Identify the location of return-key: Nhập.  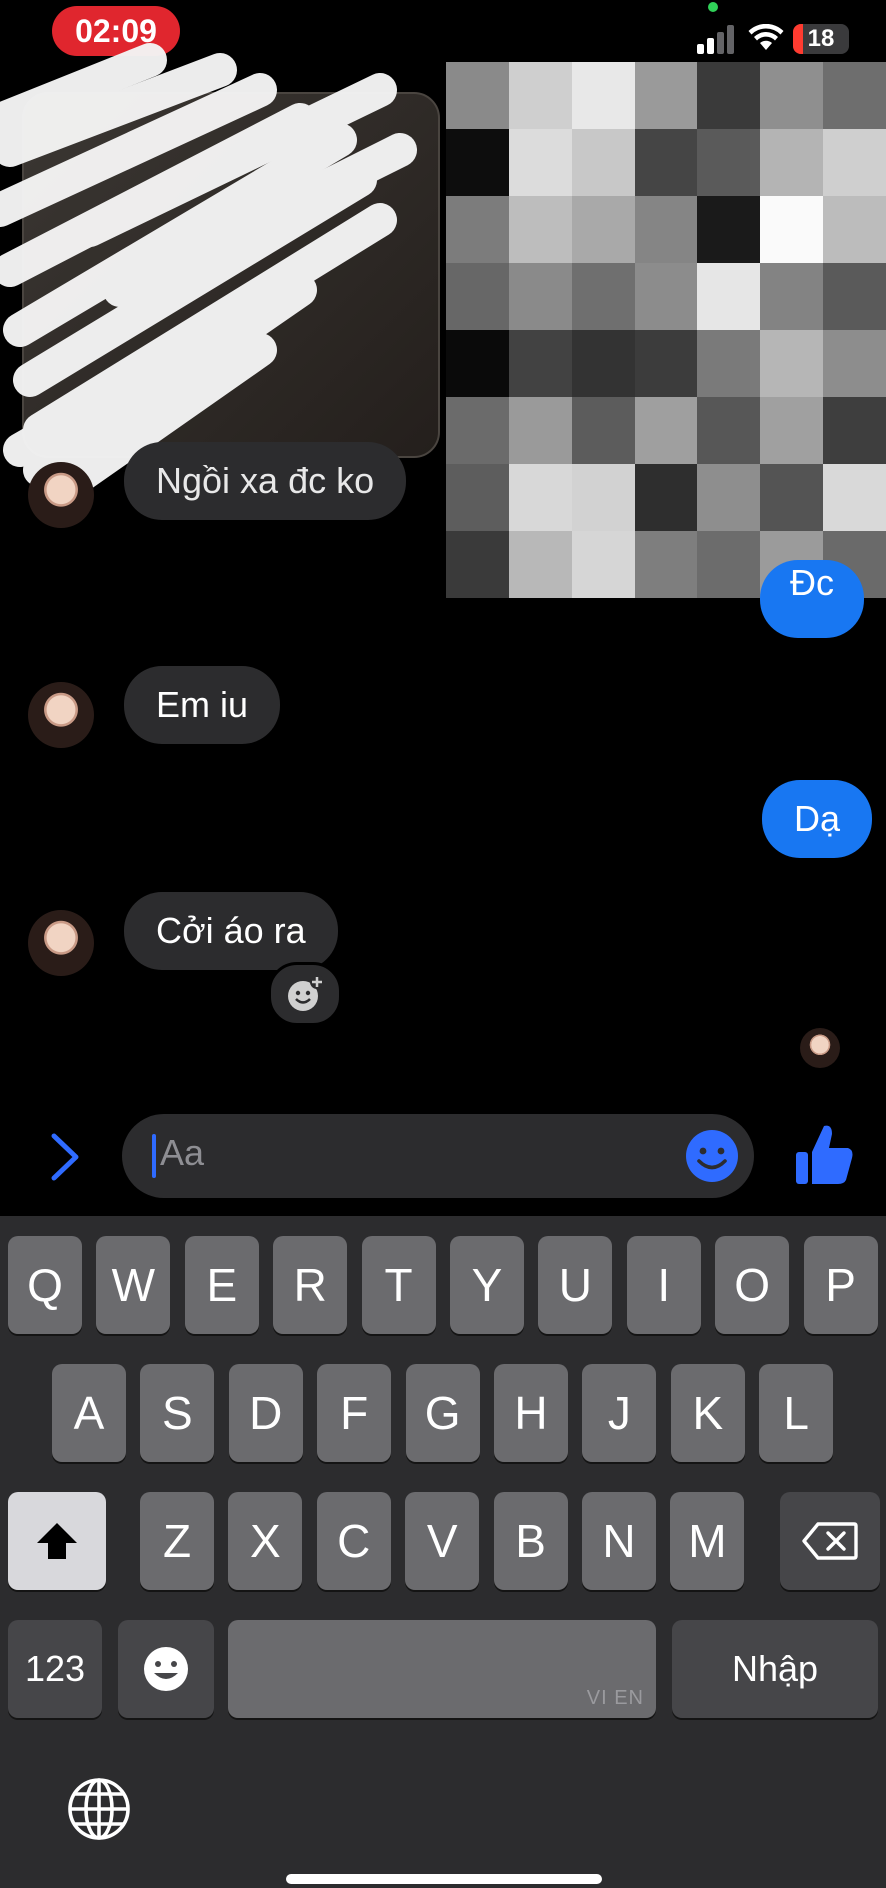
(775, 1669).